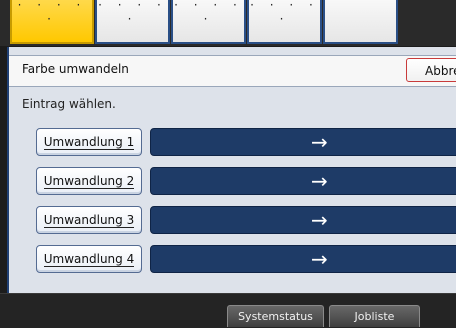  I want to click on top-tab-bar: · · · · · · · · · · · · · · · · · · · ·, so click(228, 23).